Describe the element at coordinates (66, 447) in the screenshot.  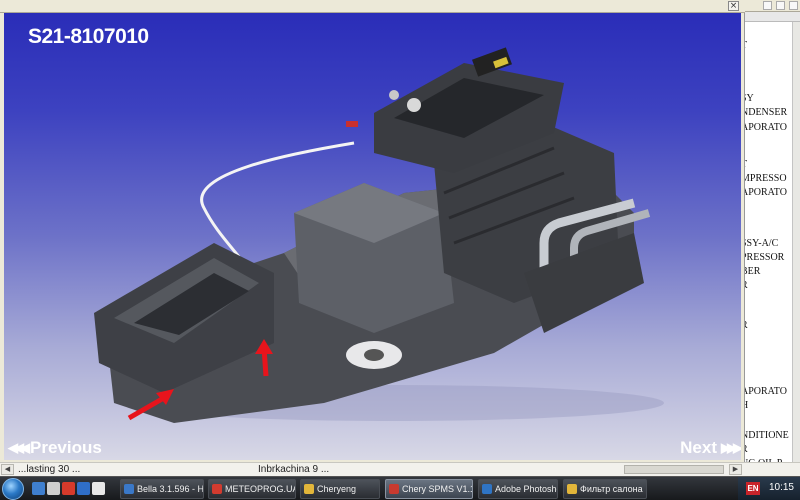
I see `previous-label: Previous` at that location.